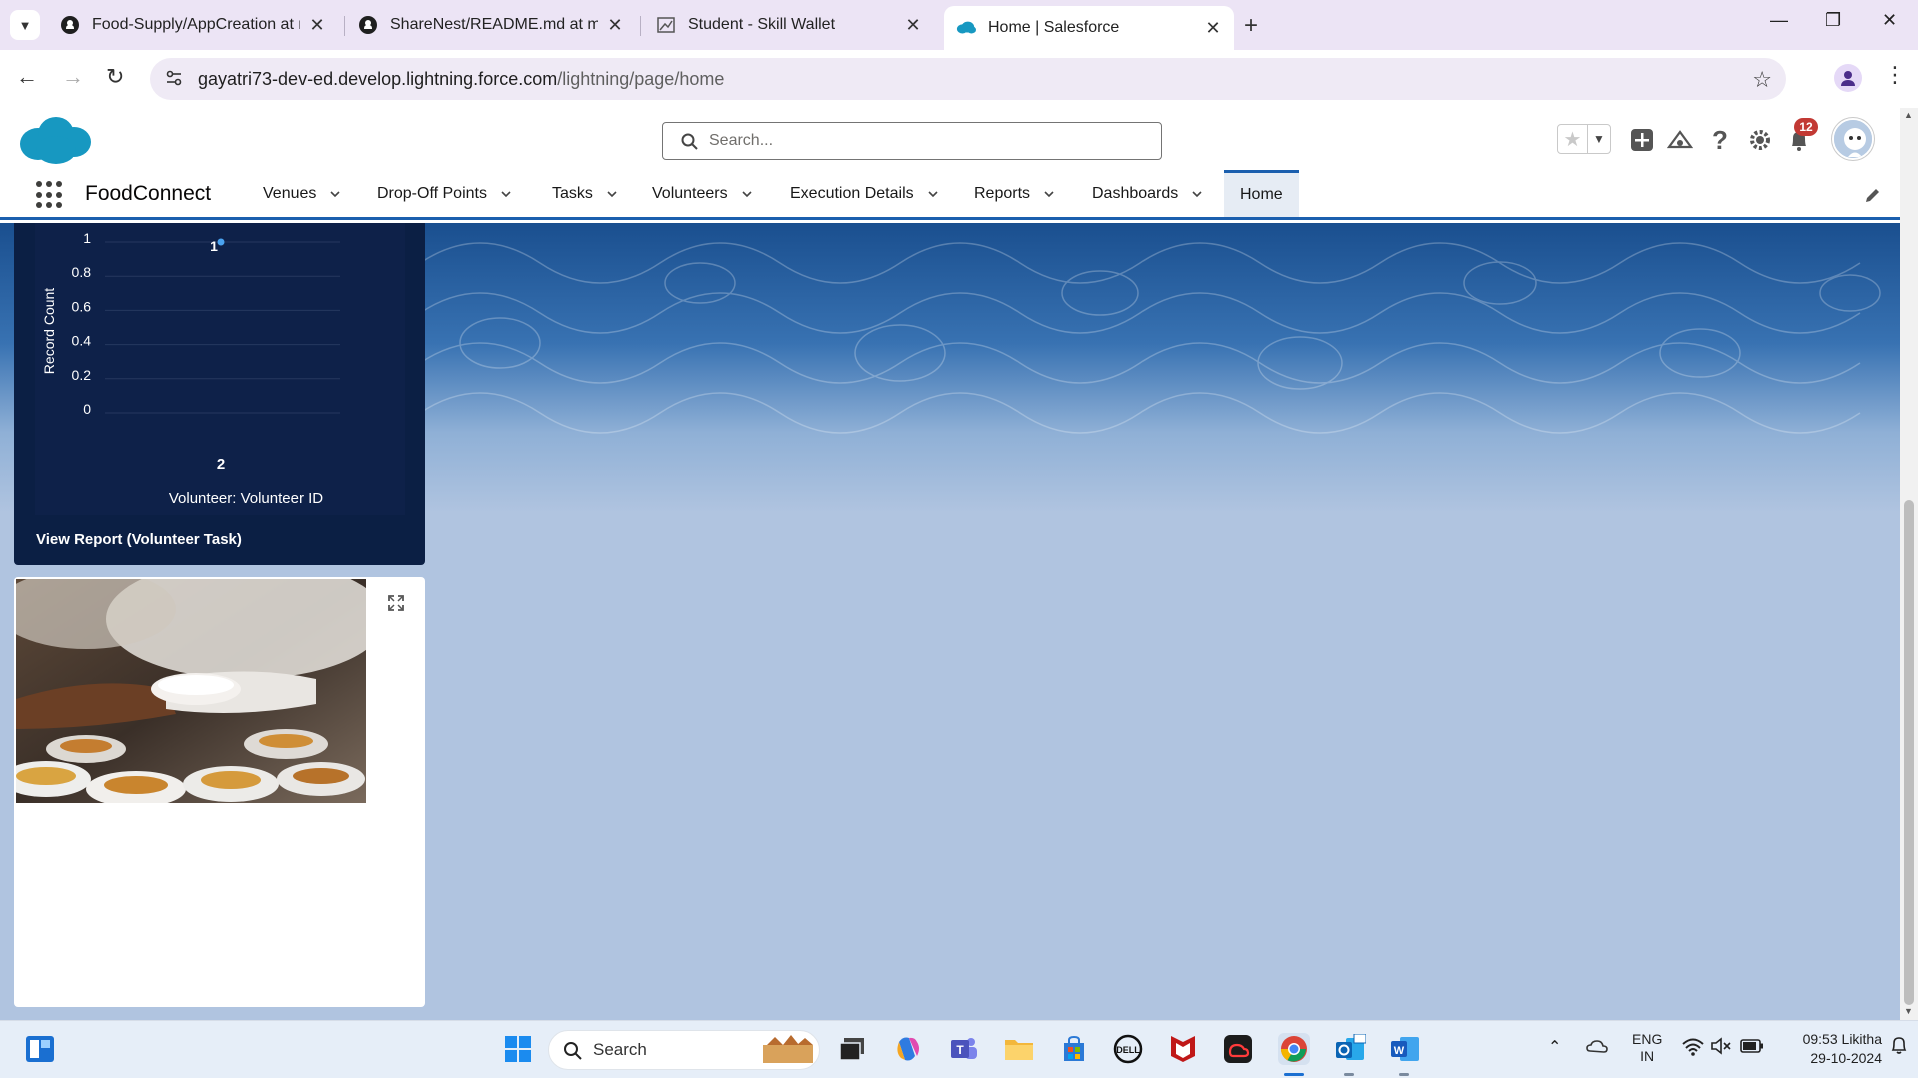 This screenshot has height=1078, width=1918. Describe the element at coordinates (193, 25) in the screenshot. I see `browser-tab-1: Food-Supply/AppCreation at m ✕` at that location.